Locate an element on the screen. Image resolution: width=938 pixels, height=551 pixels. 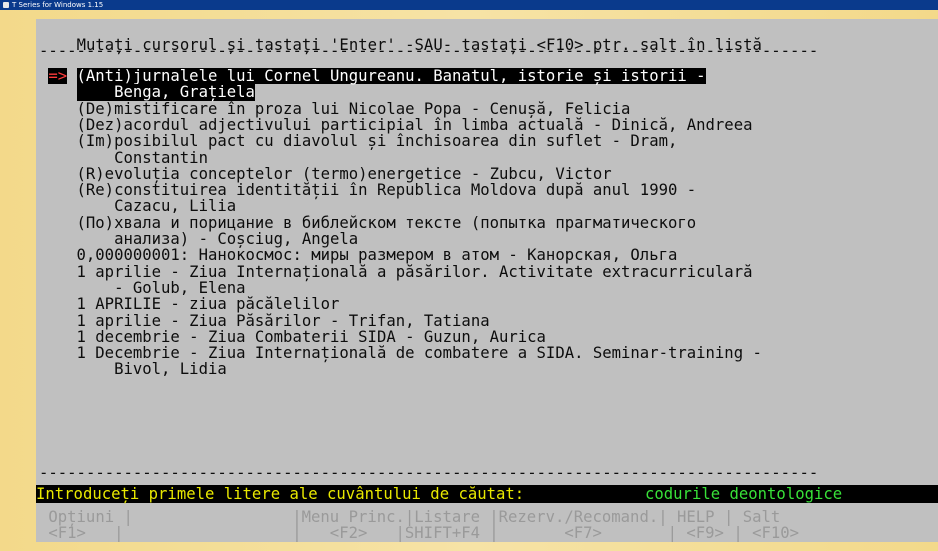
function-key-label: |Rezerv./Recomand.| HELP | Salt is located at coordinates (634, 517).